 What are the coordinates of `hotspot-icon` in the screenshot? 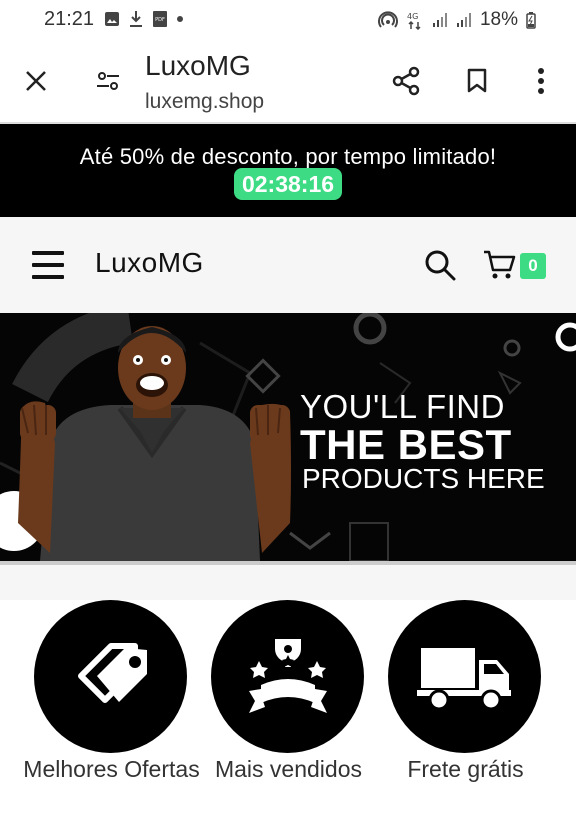 It's located at (388, 19).